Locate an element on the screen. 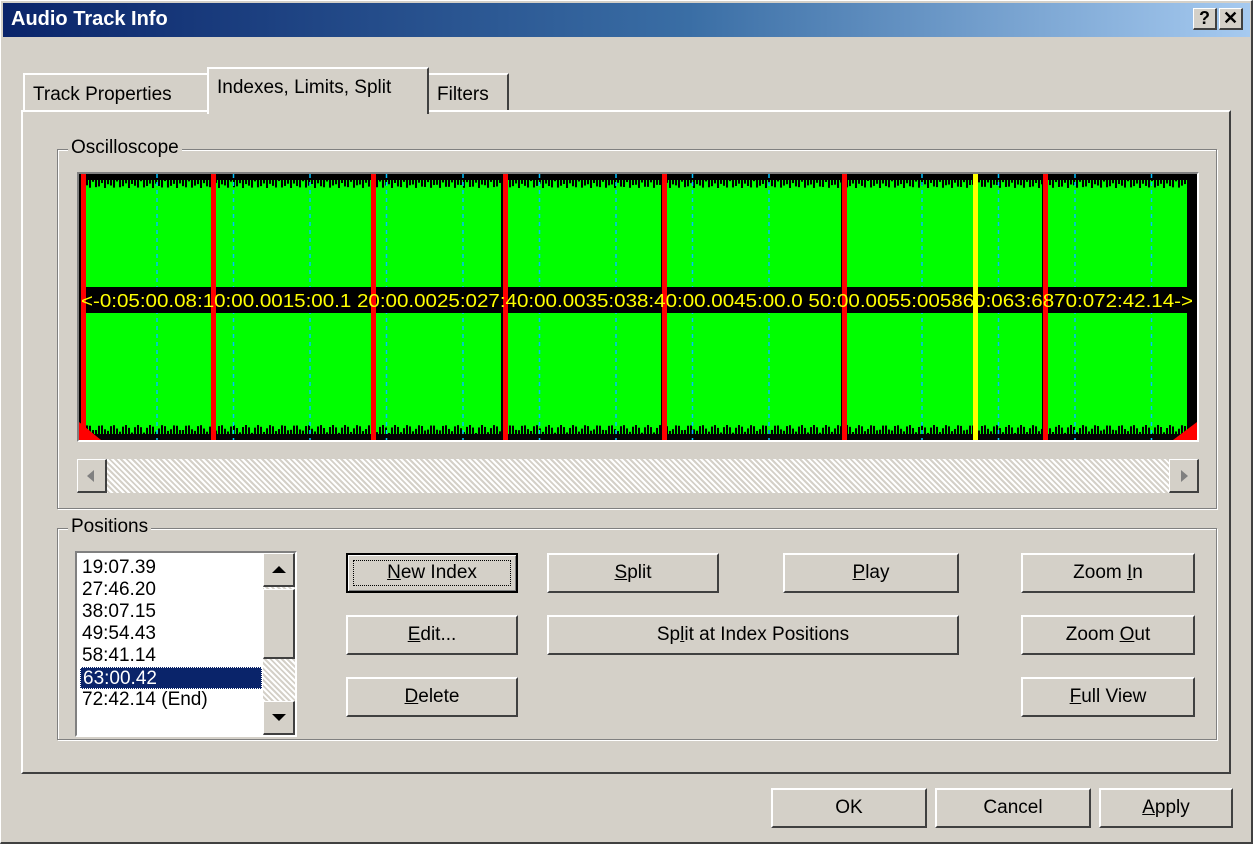 This screenshot has width=1253, height=844. horizontal-scrollbar is located at coordinates (638, 476).